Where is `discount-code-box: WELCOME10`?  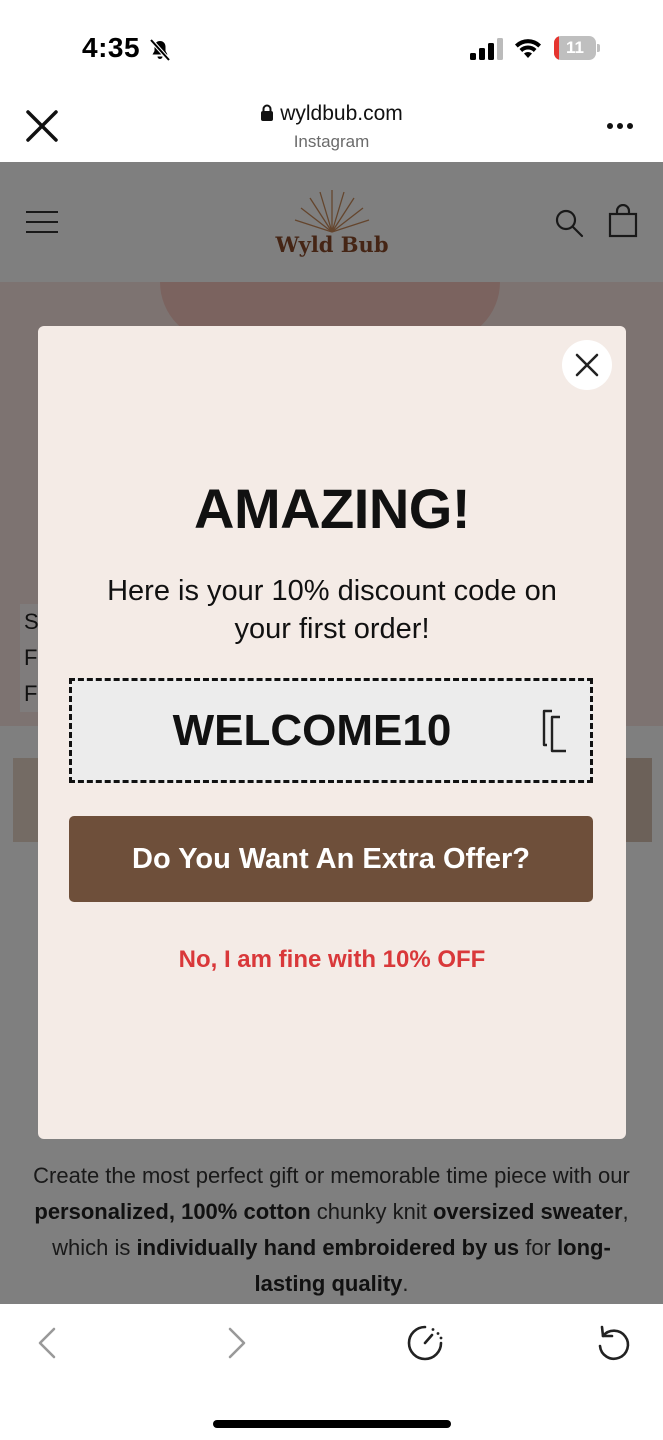 discount-code-box: WELCOME10 is located at coordinates (331, 730).